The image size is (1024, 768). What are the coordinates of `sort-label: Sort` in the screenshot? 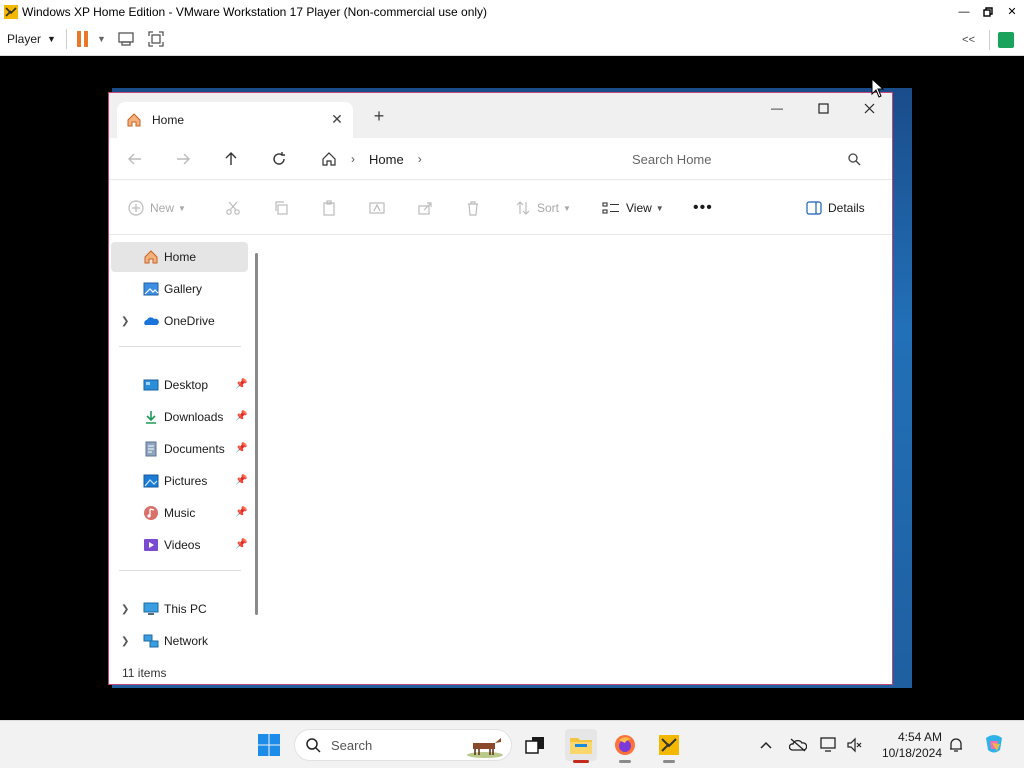 It's located at (548, 208).